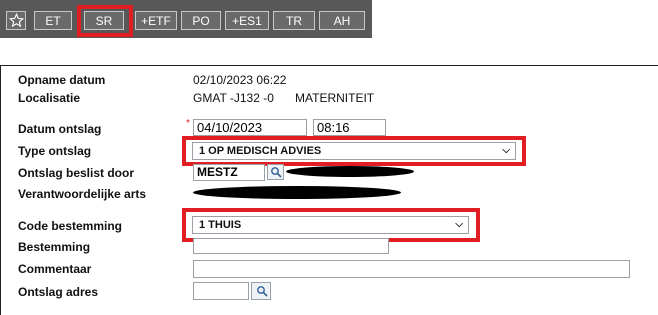 The width and height of the screenshot is (658, 315). Describe the element at coordinates (229, 172) in the screenshot. I see `beslist-door-input: MESTZ` at that location.